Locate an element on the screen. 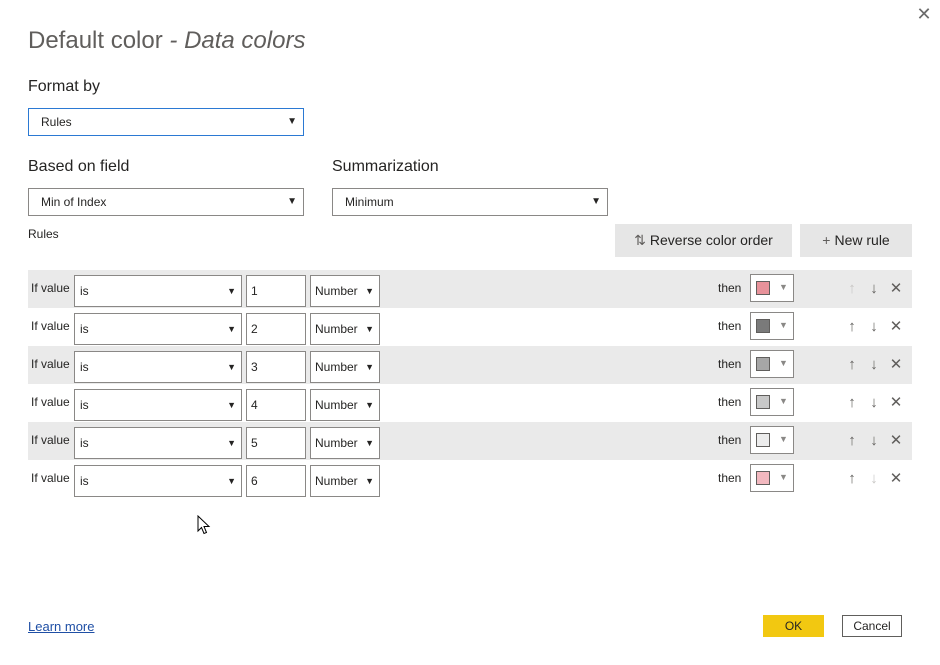 Image resolution: width=940 pixels, height=665 pixels. format-by-label: Format by is located at coordinates (64, 86).